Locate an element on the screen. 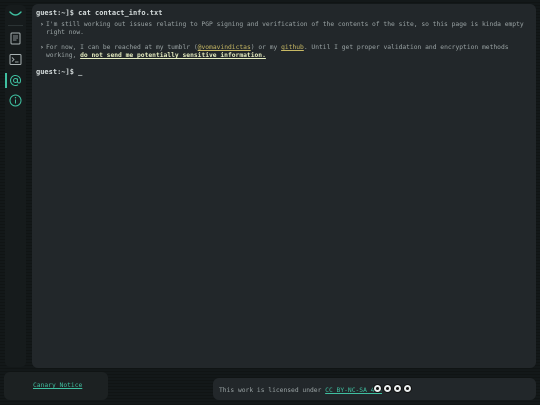 The image size is (540, 405). terminal-icon is located at coordinates (15, 59).